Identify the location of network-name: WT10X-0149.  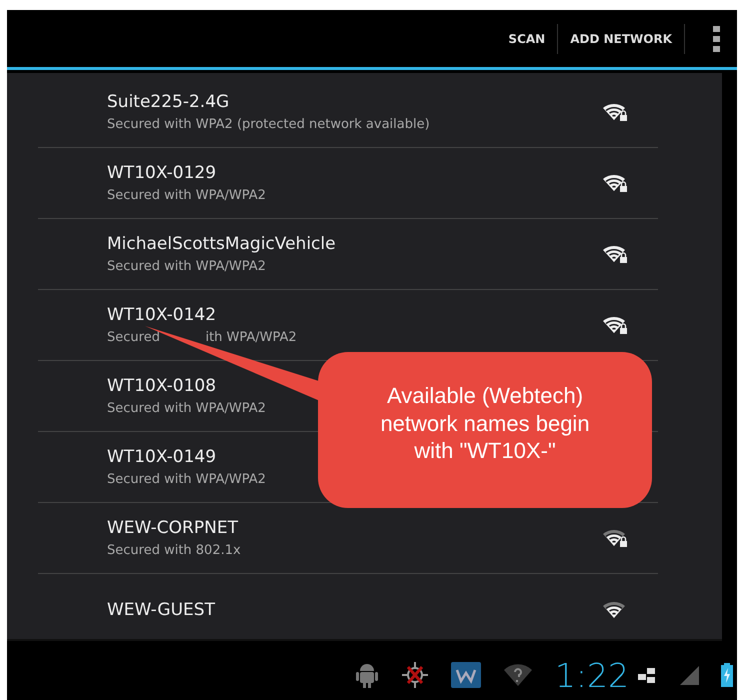
(186, 457).